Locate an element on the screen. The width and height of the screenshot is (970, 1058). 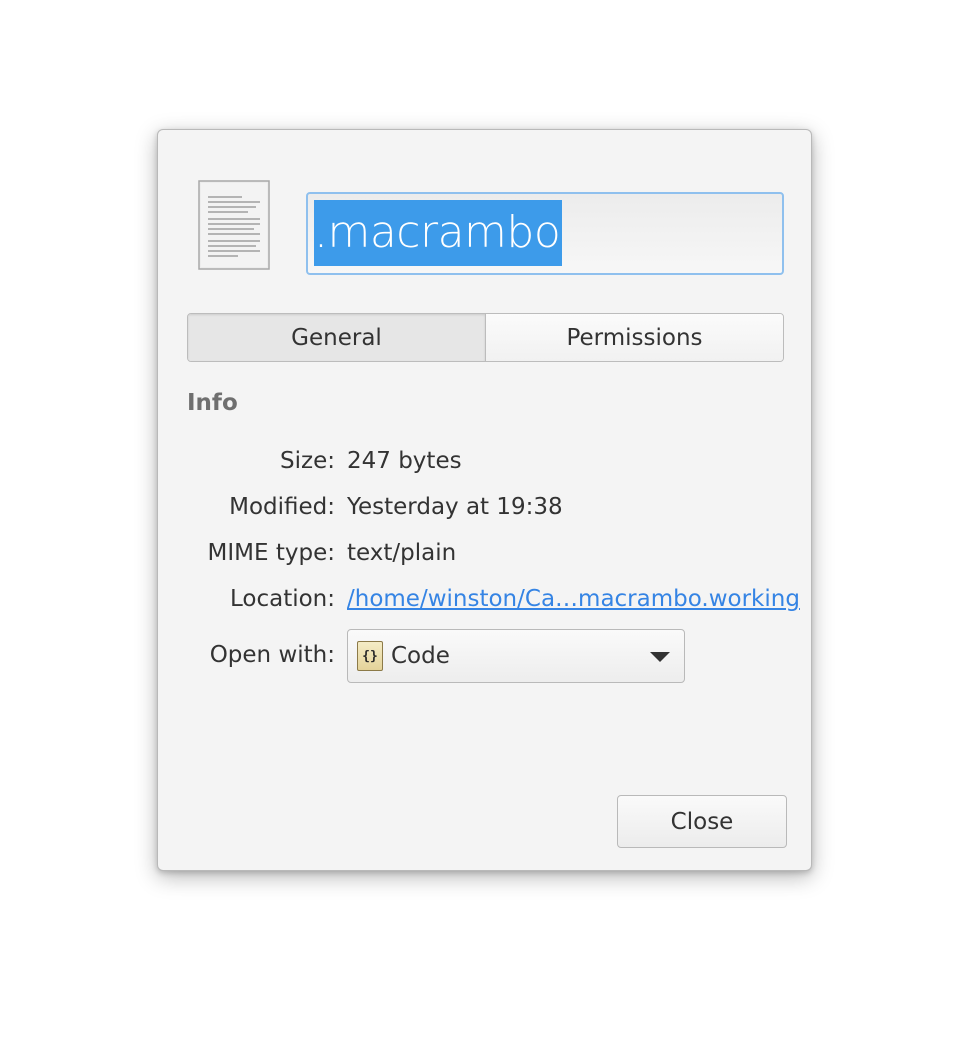
location-label: Location: is located at coordinates (282, 599).